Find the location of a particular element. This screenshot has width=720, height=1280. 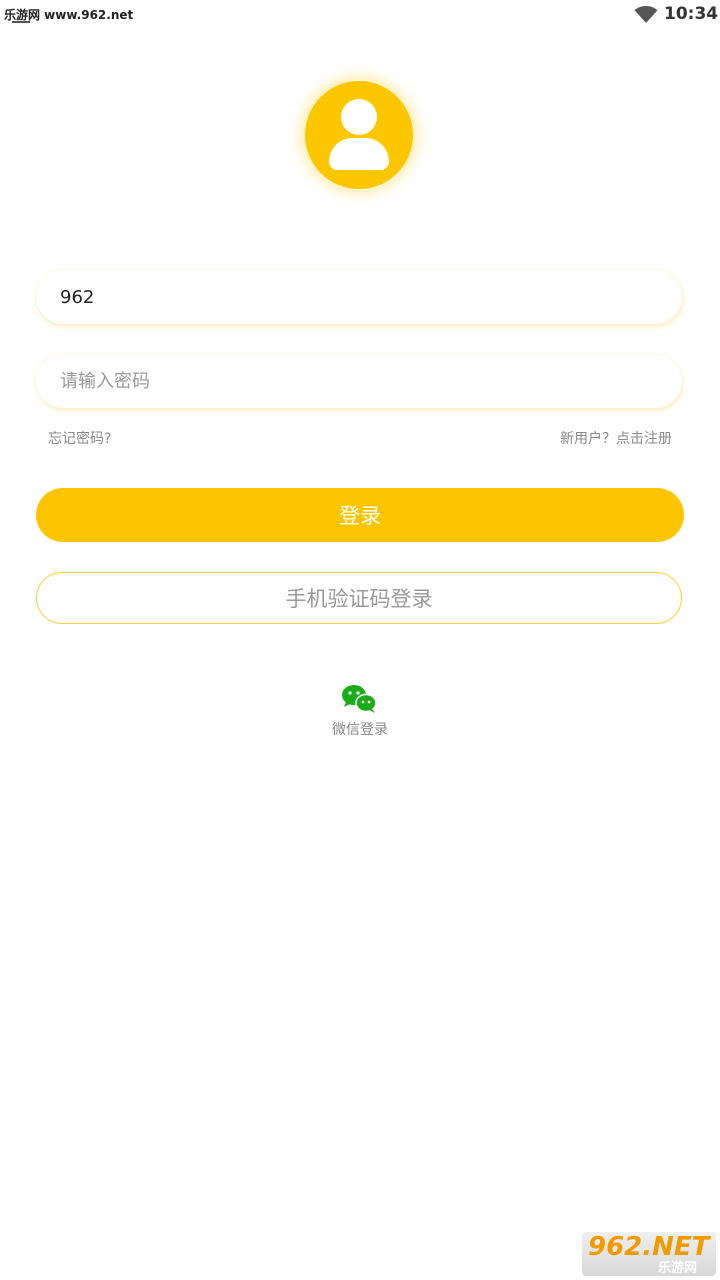

password-field is located at coordinates (359, 381).